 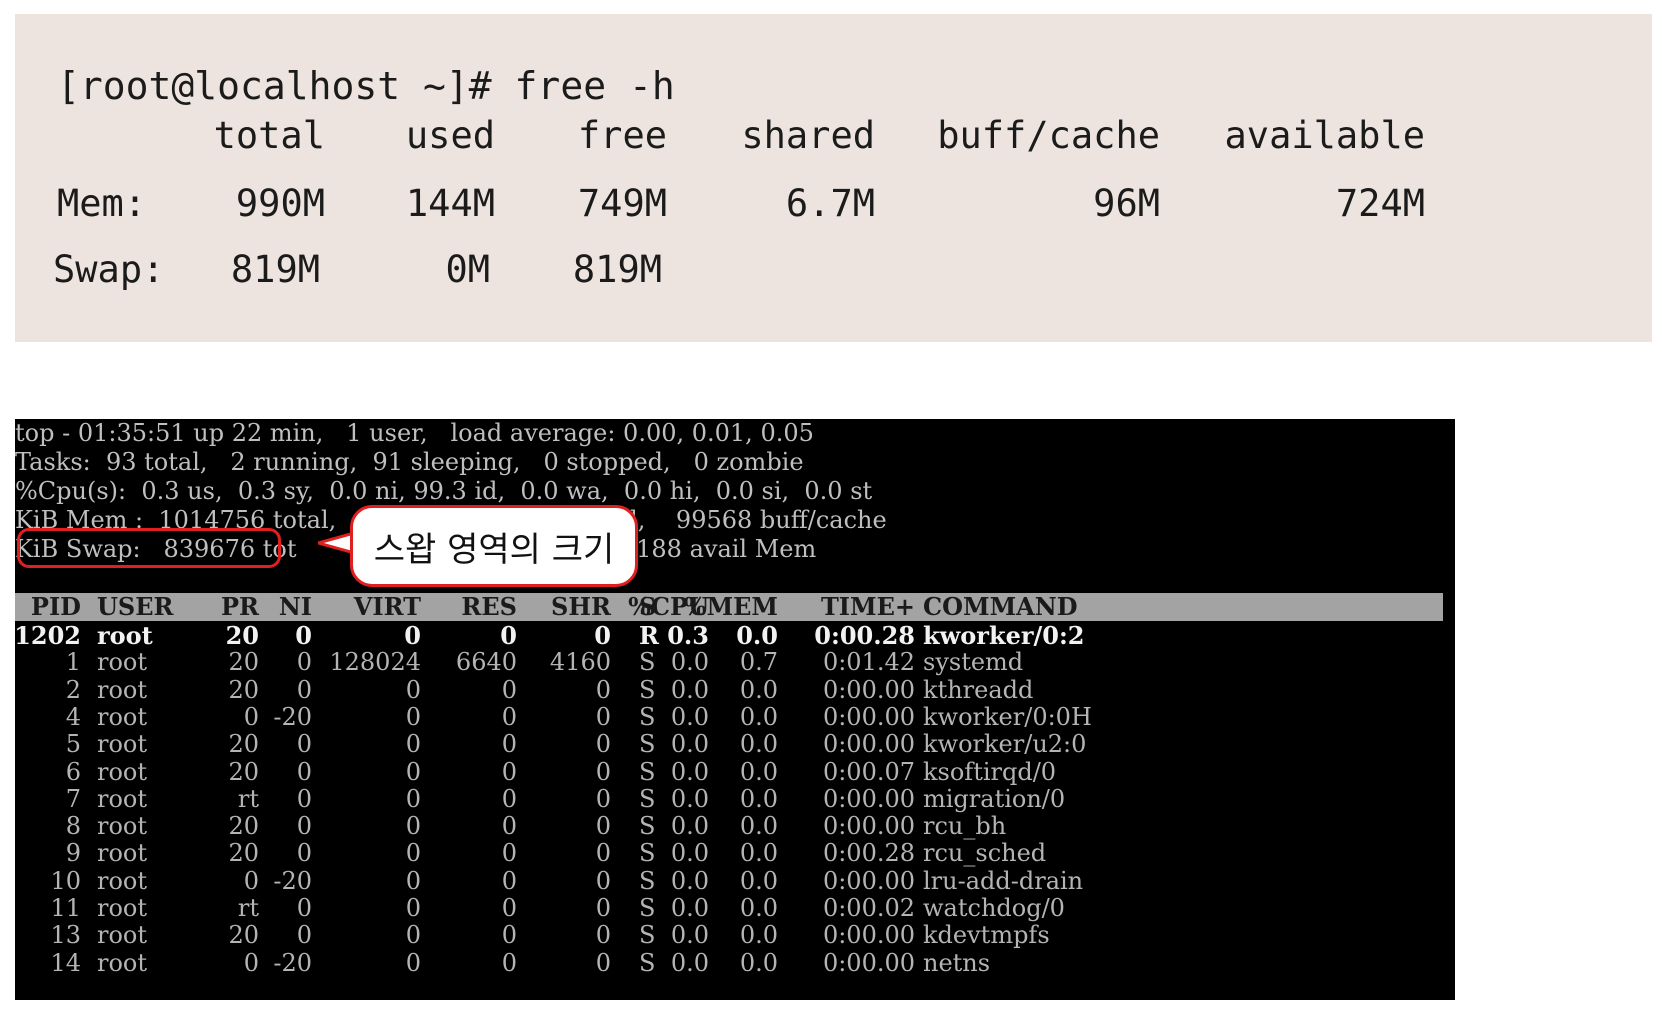 What do you see at coordinates (985, 853) in the screenshot?
I see `process-cell: rcu_sched` at bounding box center [985, 853].